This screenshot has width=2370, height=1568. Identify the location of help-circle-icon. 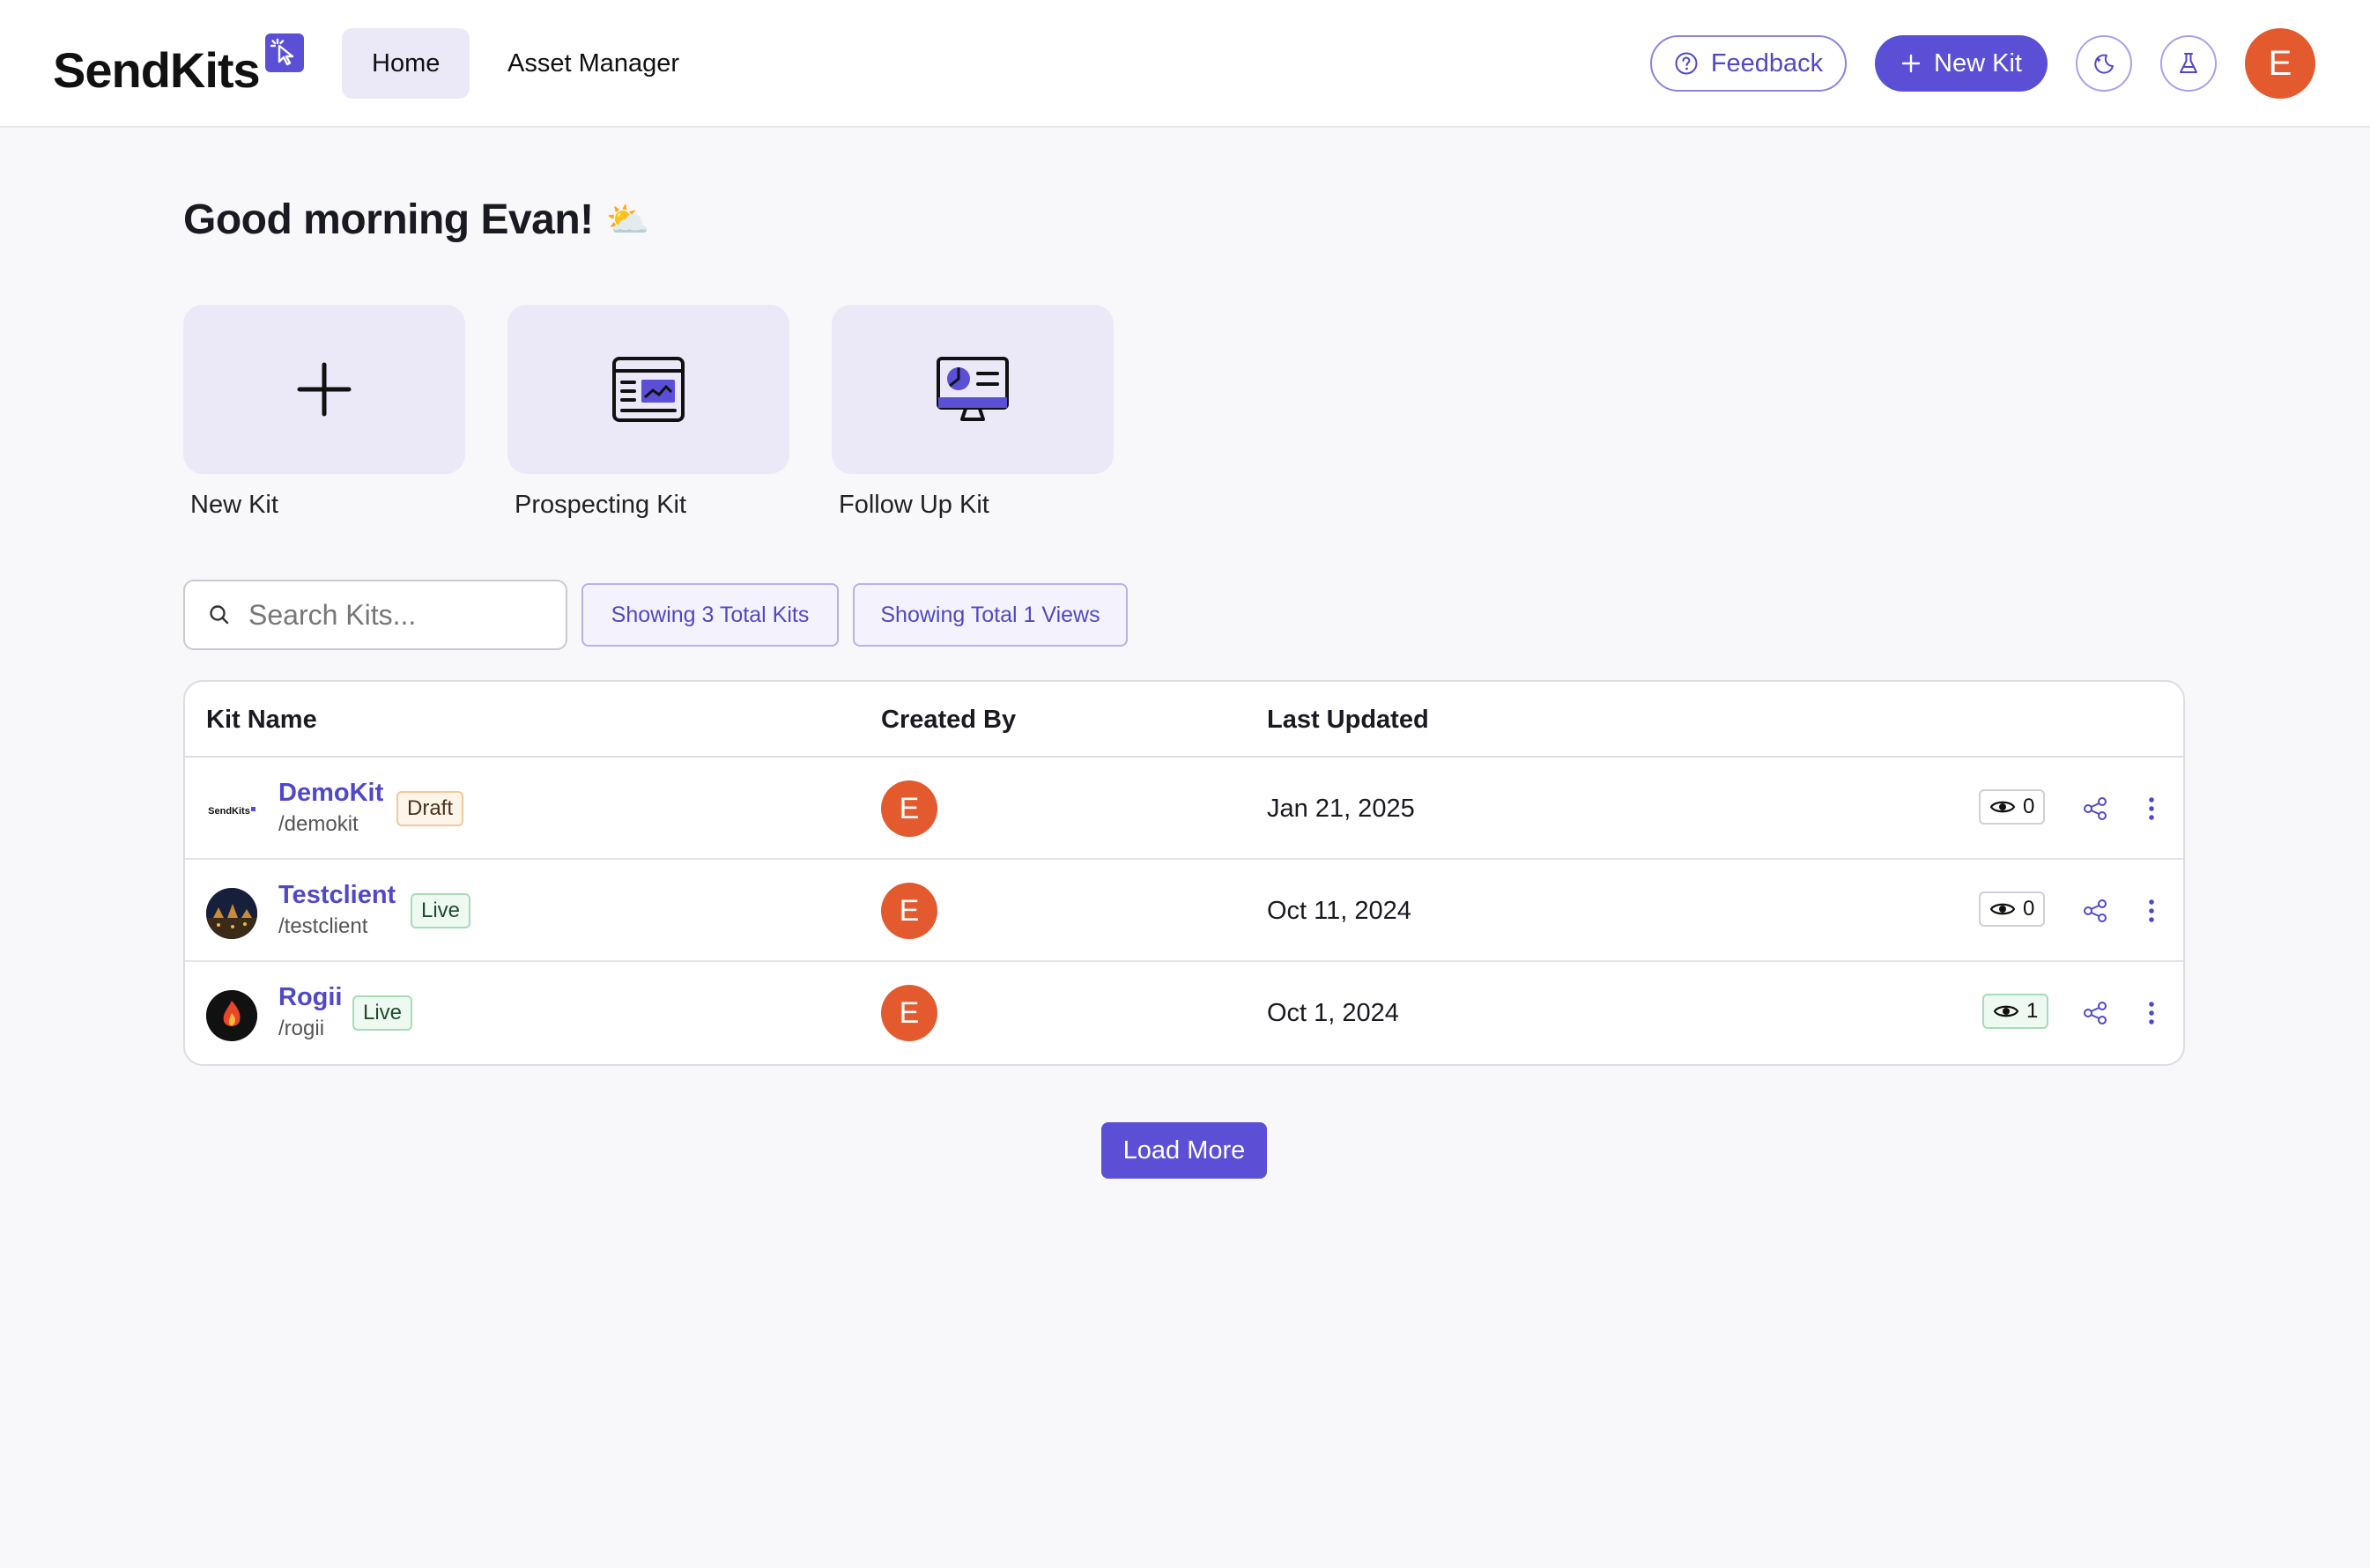
(1686, 63).